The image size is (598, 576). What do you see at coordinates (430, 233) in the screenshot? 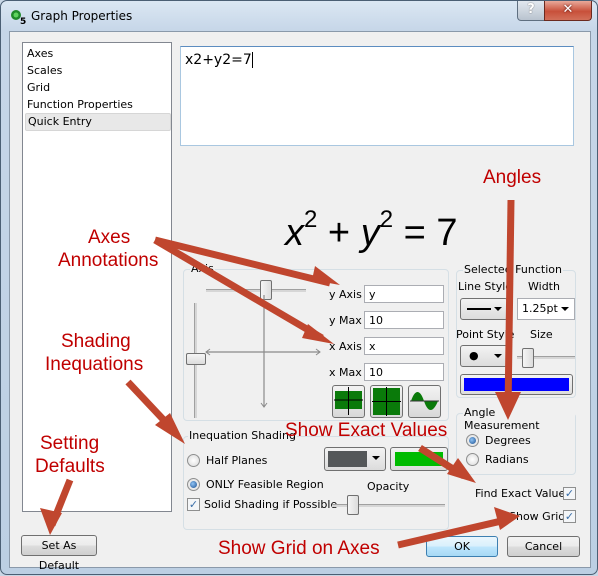
I see `formula-rhs: = 7` at bounding box center [430, 233].